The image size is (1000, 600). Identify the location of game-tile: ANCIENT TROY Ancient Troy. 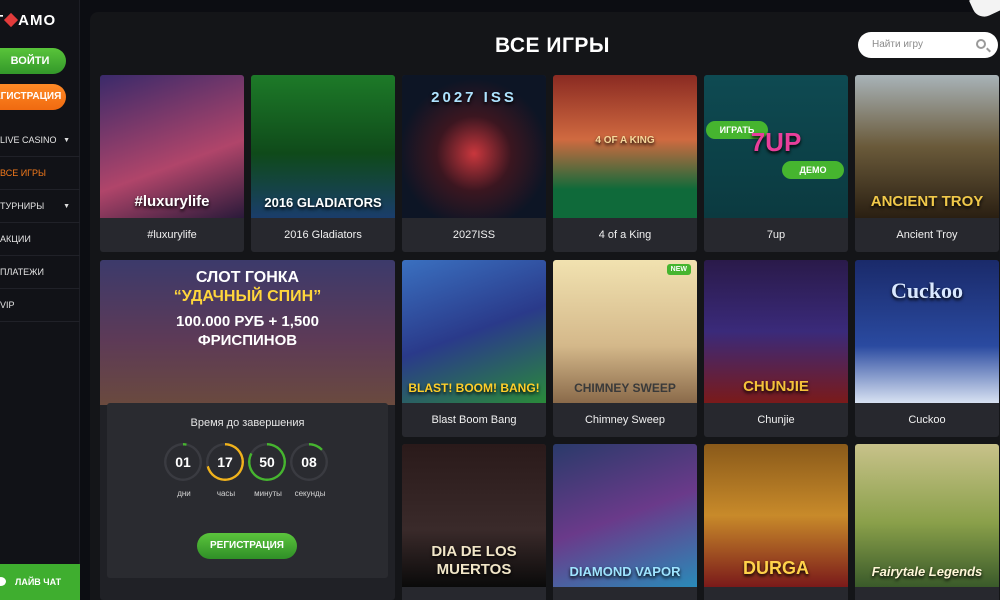
(927, 163).